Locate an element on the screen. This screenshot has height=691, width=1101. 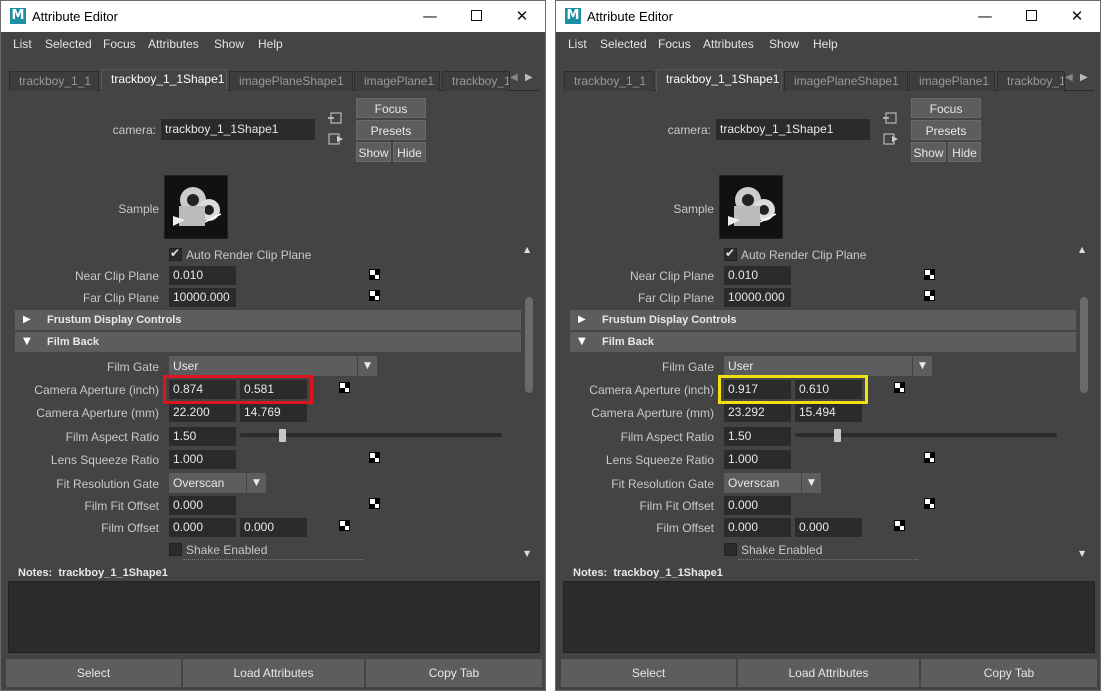
camera-aperture-mm-x-field: 22.200 is located at coordinates (202, 412).